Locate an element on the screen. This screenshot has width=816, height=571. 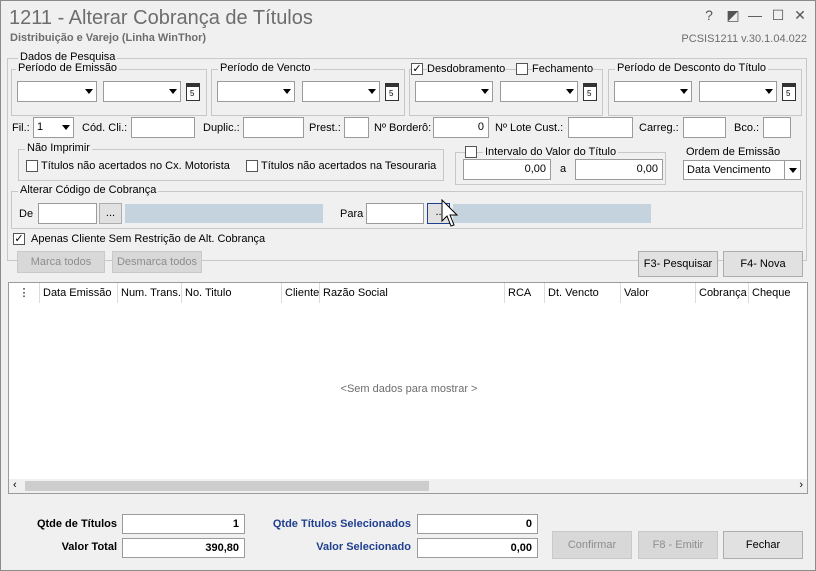
pesquisar-button: F3- Pesquisar is located at coordinates (678, 264).